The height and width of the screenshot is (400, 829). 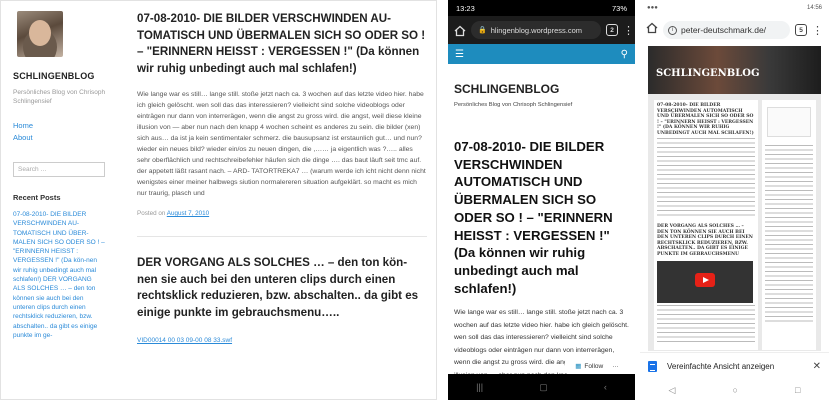 I want to click on home-button-icon: ▢, so click(x=543, y=387).